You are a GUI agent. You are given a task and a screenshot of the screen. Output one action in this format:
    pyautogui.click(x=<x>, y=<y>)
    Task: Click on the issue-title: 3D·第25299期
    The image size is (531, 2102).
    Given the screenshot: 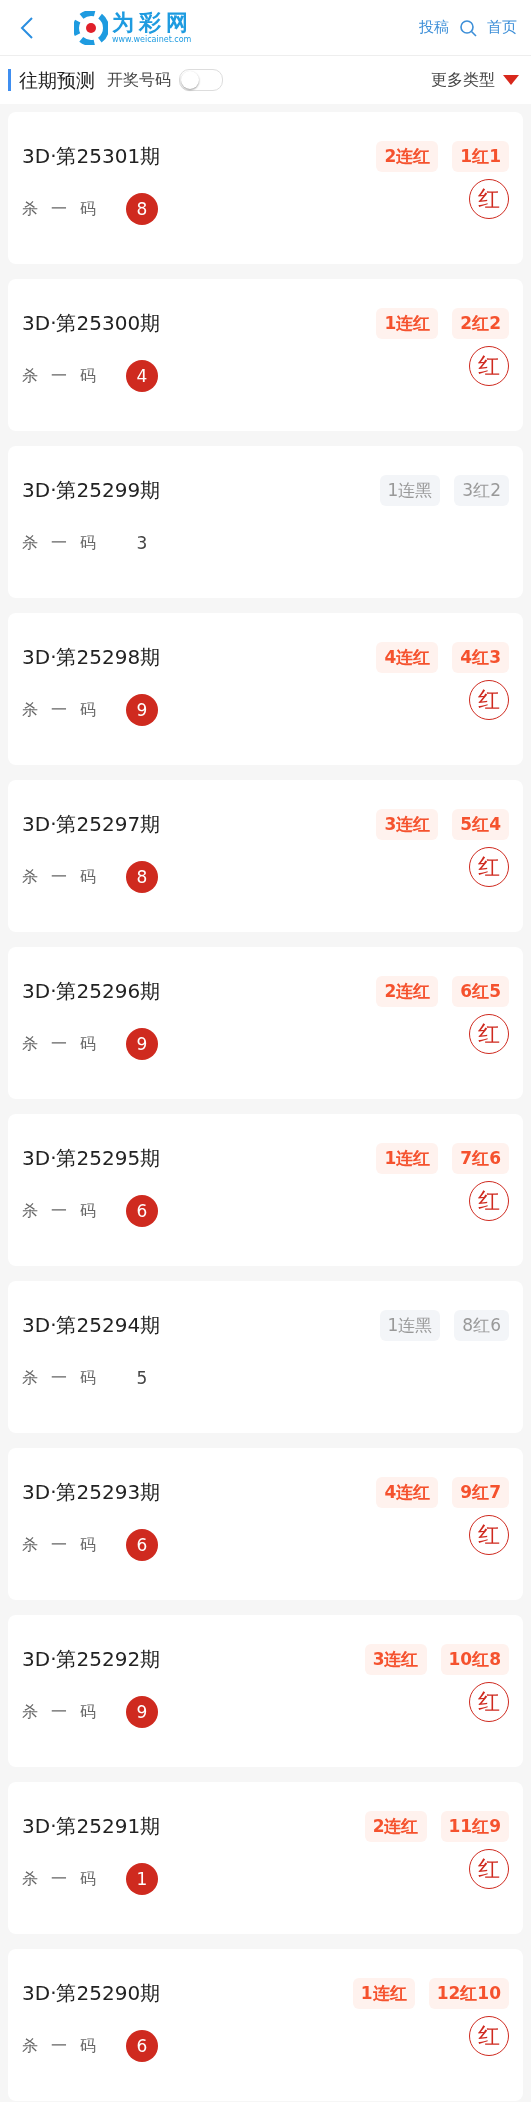 What is the action you would take?
    pyautogui.click(x=91, y=490)
    